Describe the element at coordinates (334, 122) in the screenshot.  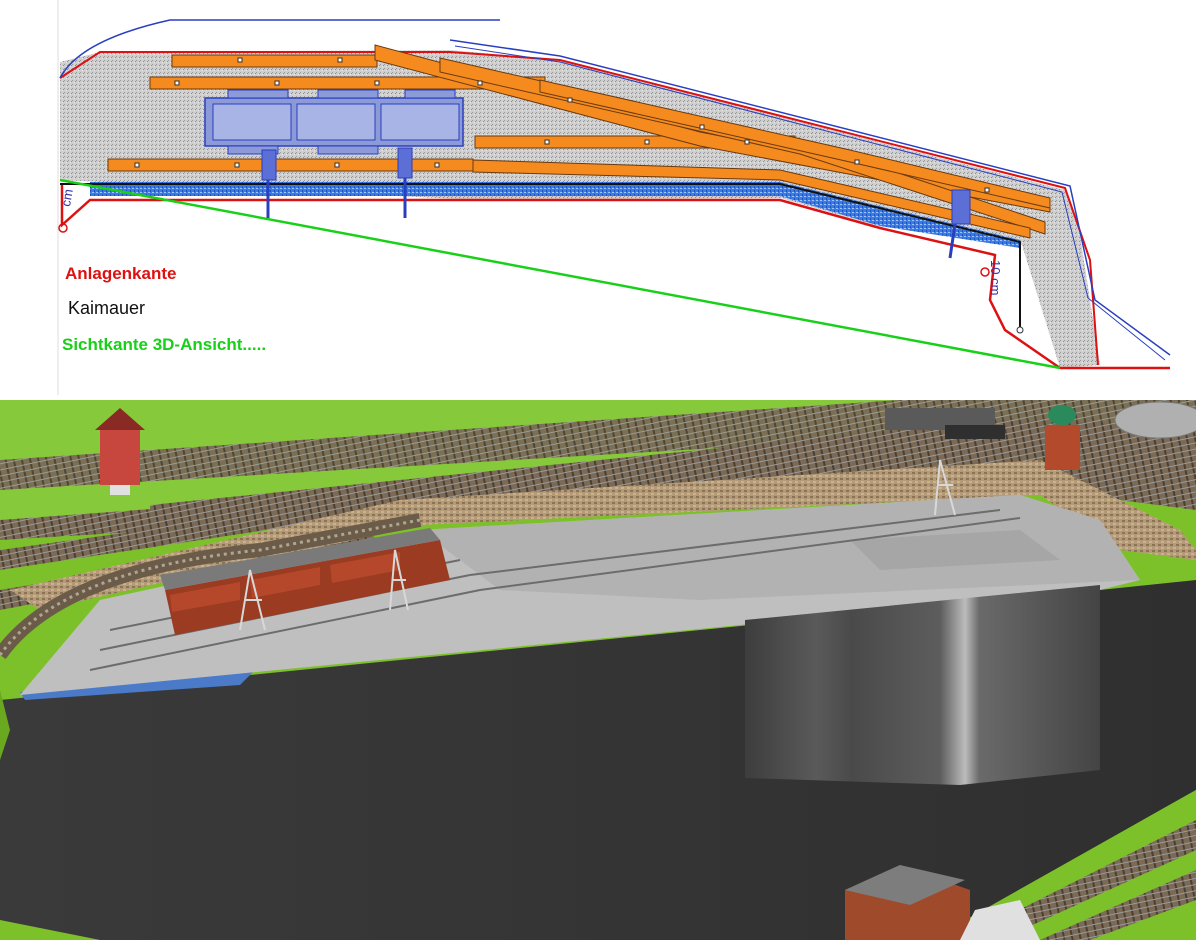
I see `warehouse-plan` at that location.